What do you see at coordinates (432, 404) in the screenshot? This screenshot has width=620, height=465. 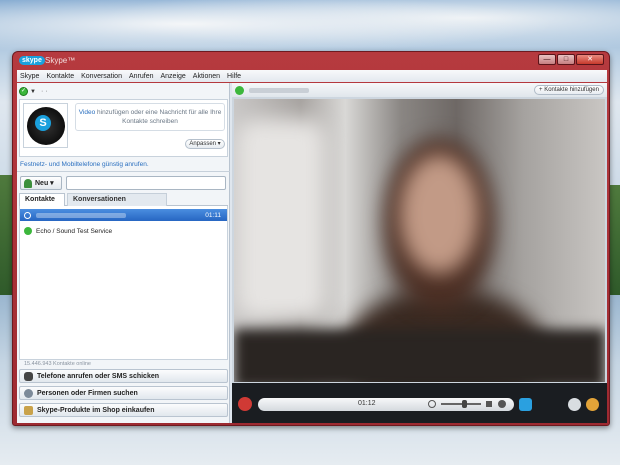 I see `microphone-icon` at bounding box center [432, 404].